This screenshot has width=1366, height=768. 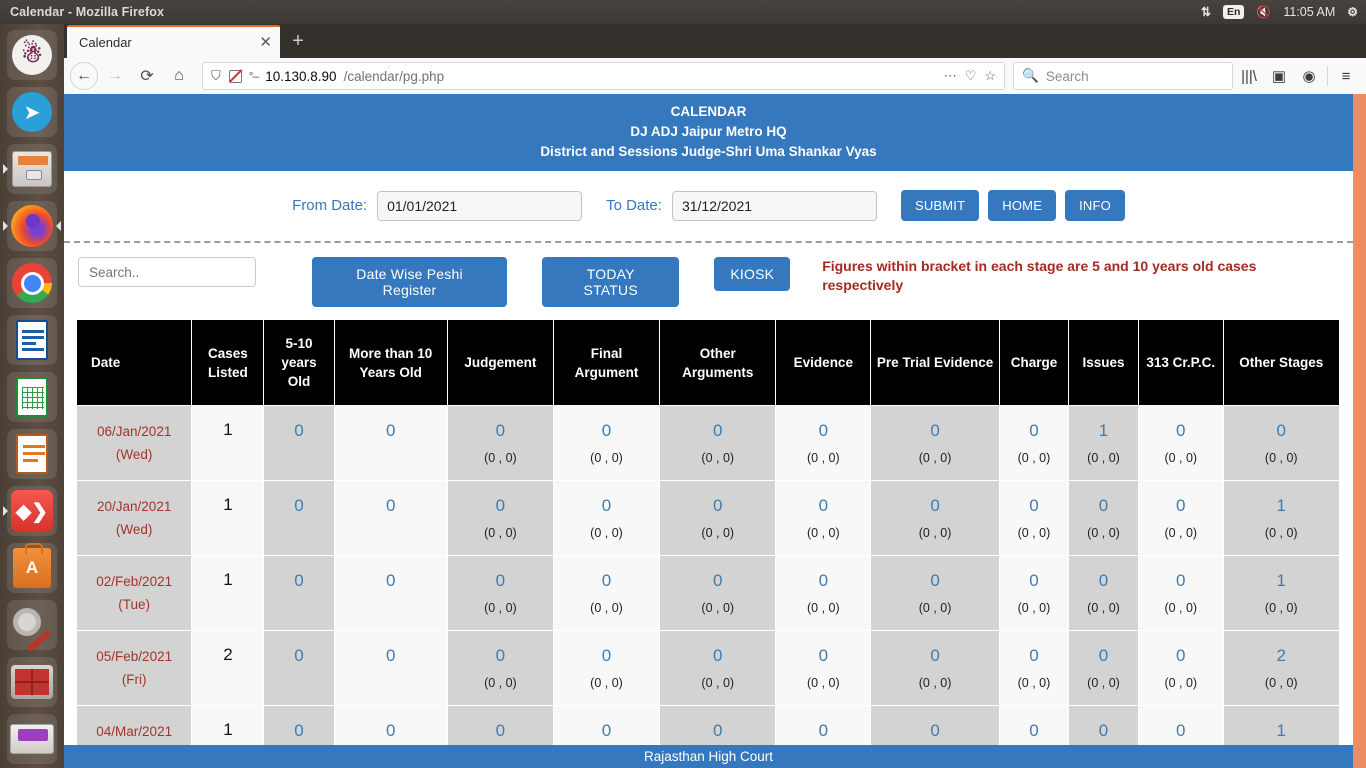 What do you see at coordinates (603, 76) in the screenshot?
I see `address-bar: ⛉ °– 10.130.8.90/calendar/pg.php ⋯ ♡ ☆` at bounding box center [603, 76].